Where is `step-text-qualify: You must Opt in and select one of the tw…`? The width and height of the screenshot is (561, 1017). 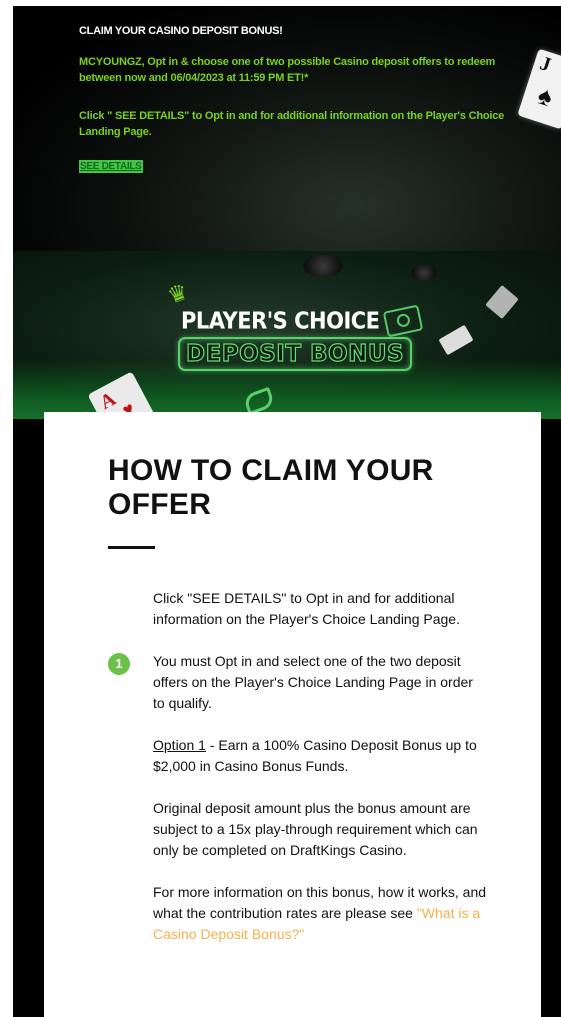
step-text-qualify: You must Opt in and select one of the tw… is located at coordinates (313, 682).